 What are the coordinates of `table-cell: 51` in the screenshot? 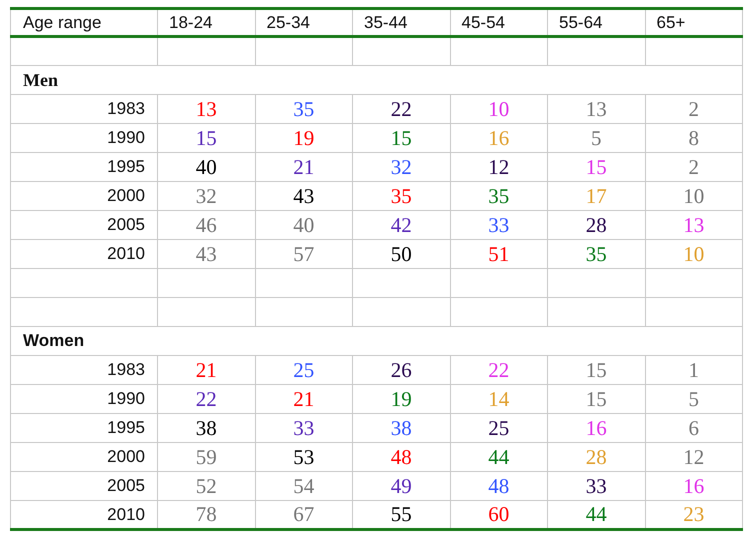 It's located at (499, 254).